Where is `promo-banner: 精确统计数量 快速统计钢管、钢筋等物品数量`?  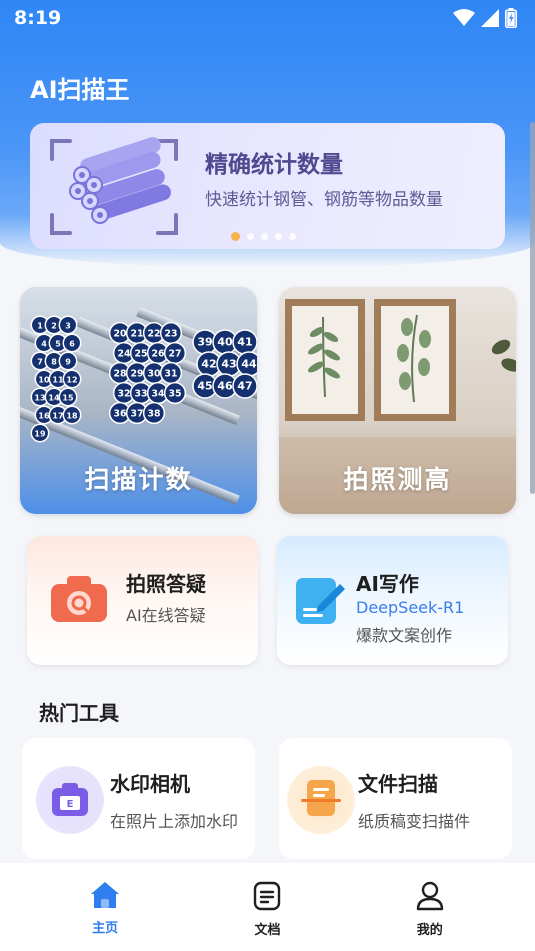
promo-banner: 精确统计数量 快速统计钢管、钢筋等物品数量 is located at coordinates (267, 186).